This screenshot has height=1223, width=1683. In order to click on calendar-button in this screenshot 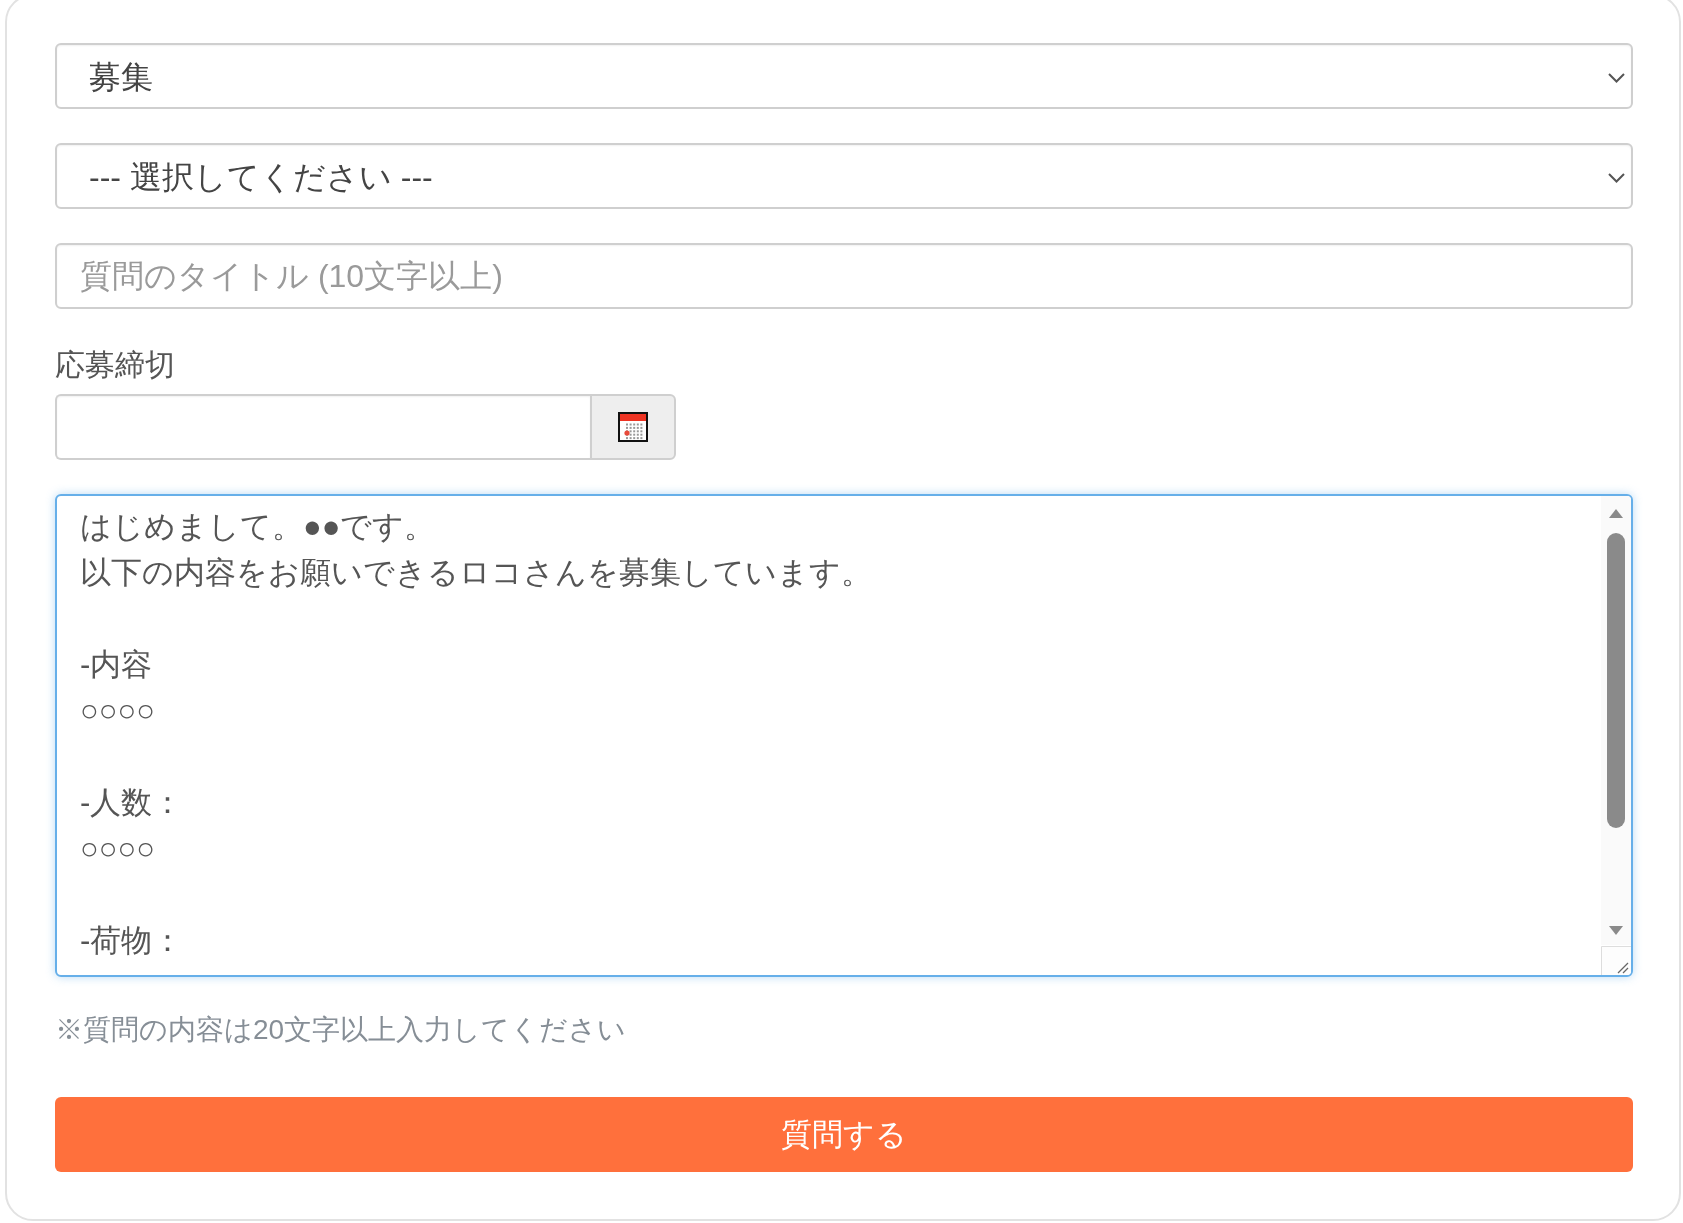, I will do `click(633, 427)`.